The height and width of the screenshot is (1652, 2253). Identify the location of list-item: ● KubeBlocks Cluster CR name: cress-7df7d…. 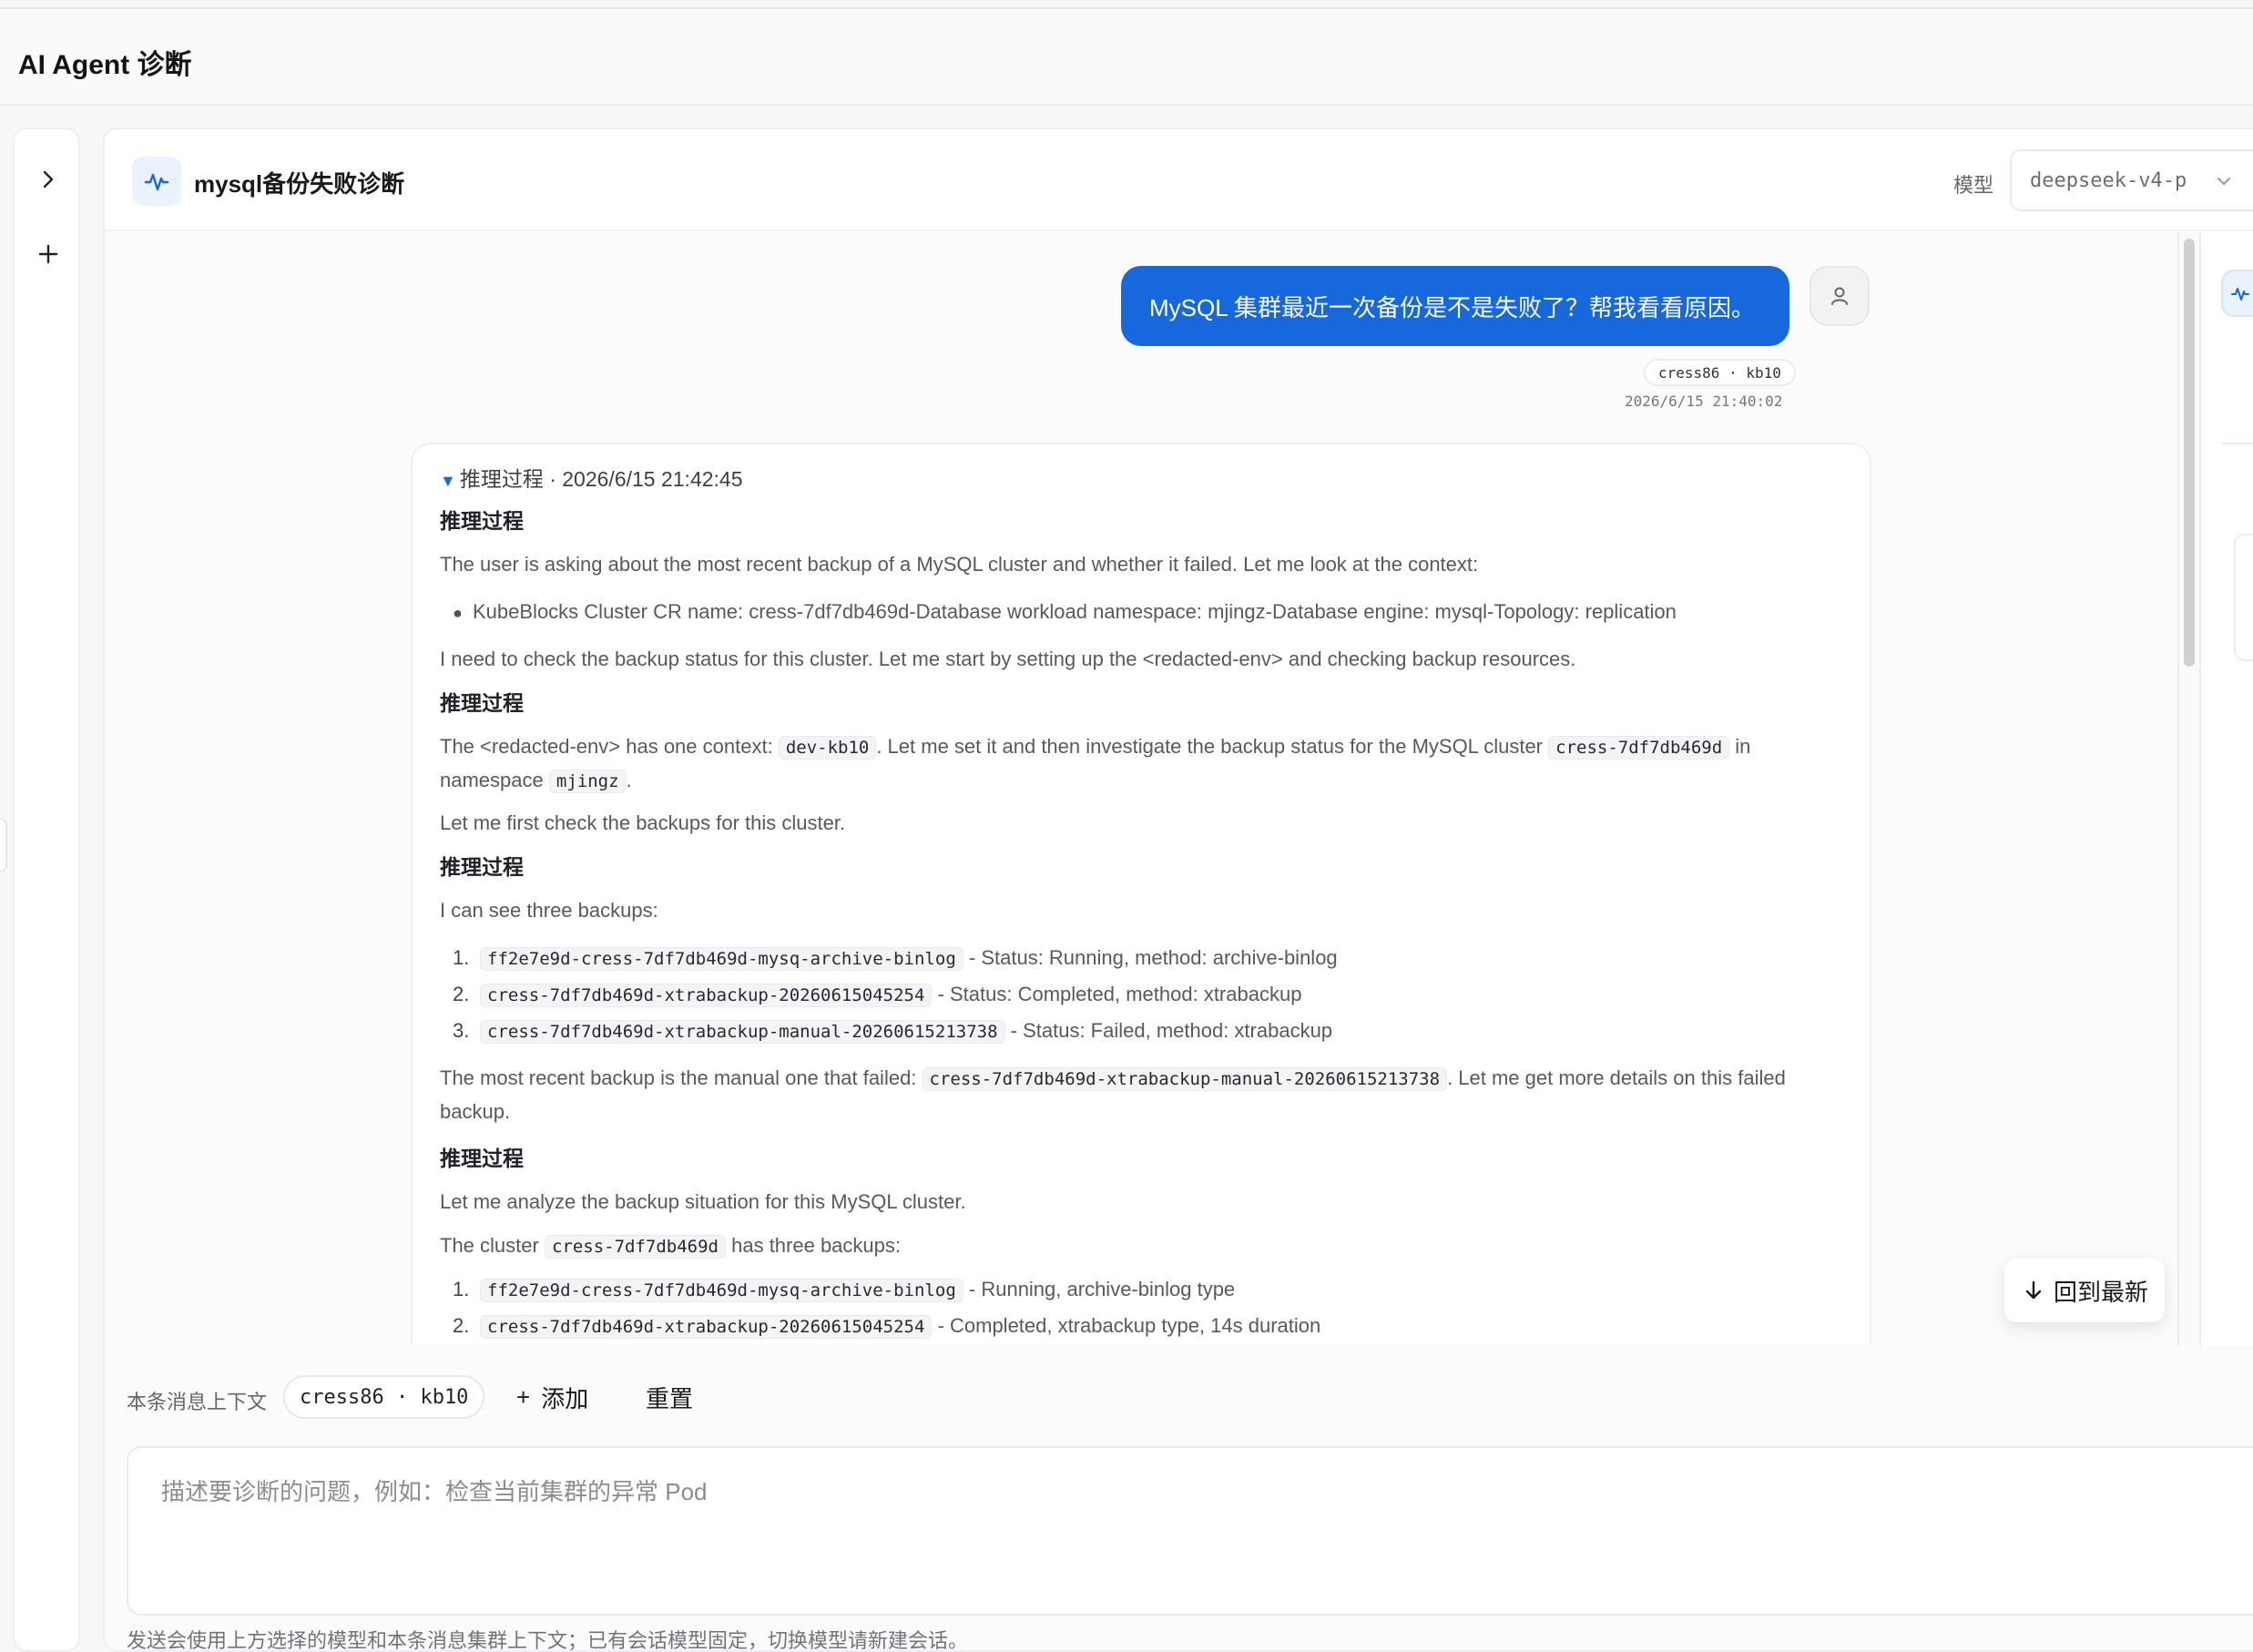
(1065, 612).